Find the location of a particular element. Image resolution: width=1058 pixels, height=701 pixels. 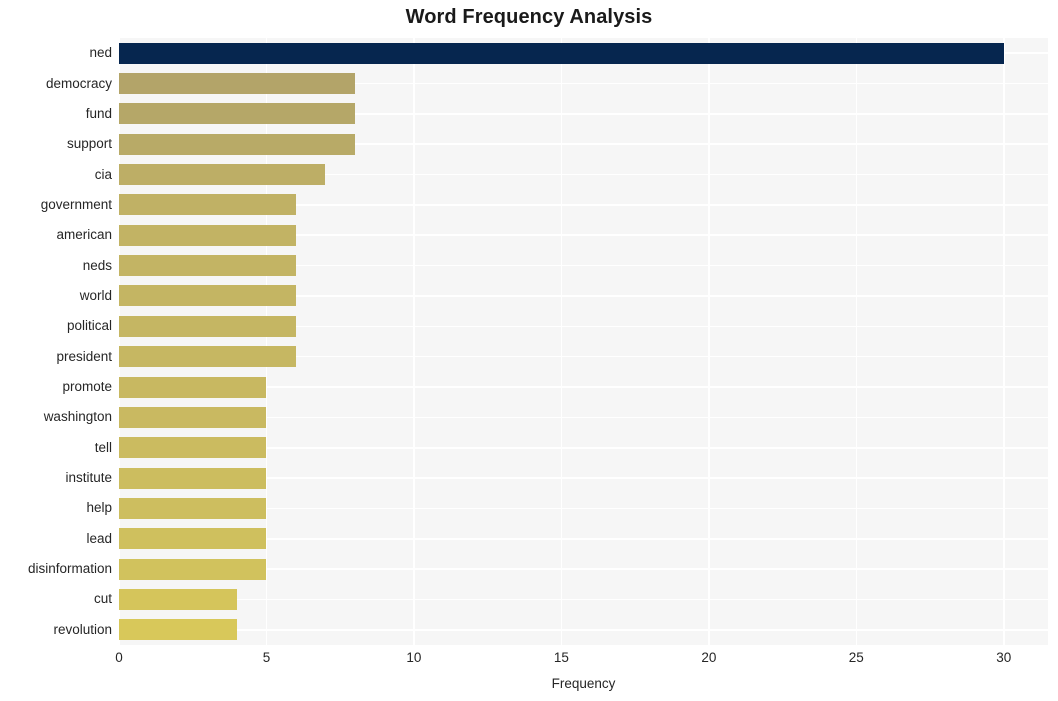

x-axis-tick-label: 20 is located at coordinates (709, 657).